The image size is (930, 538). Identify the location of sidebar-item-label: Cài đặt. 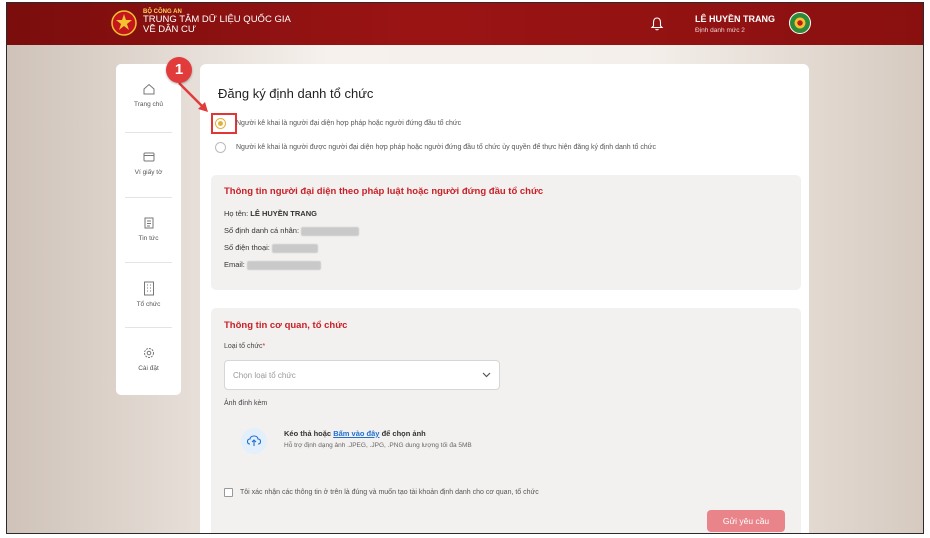
(148, 368).